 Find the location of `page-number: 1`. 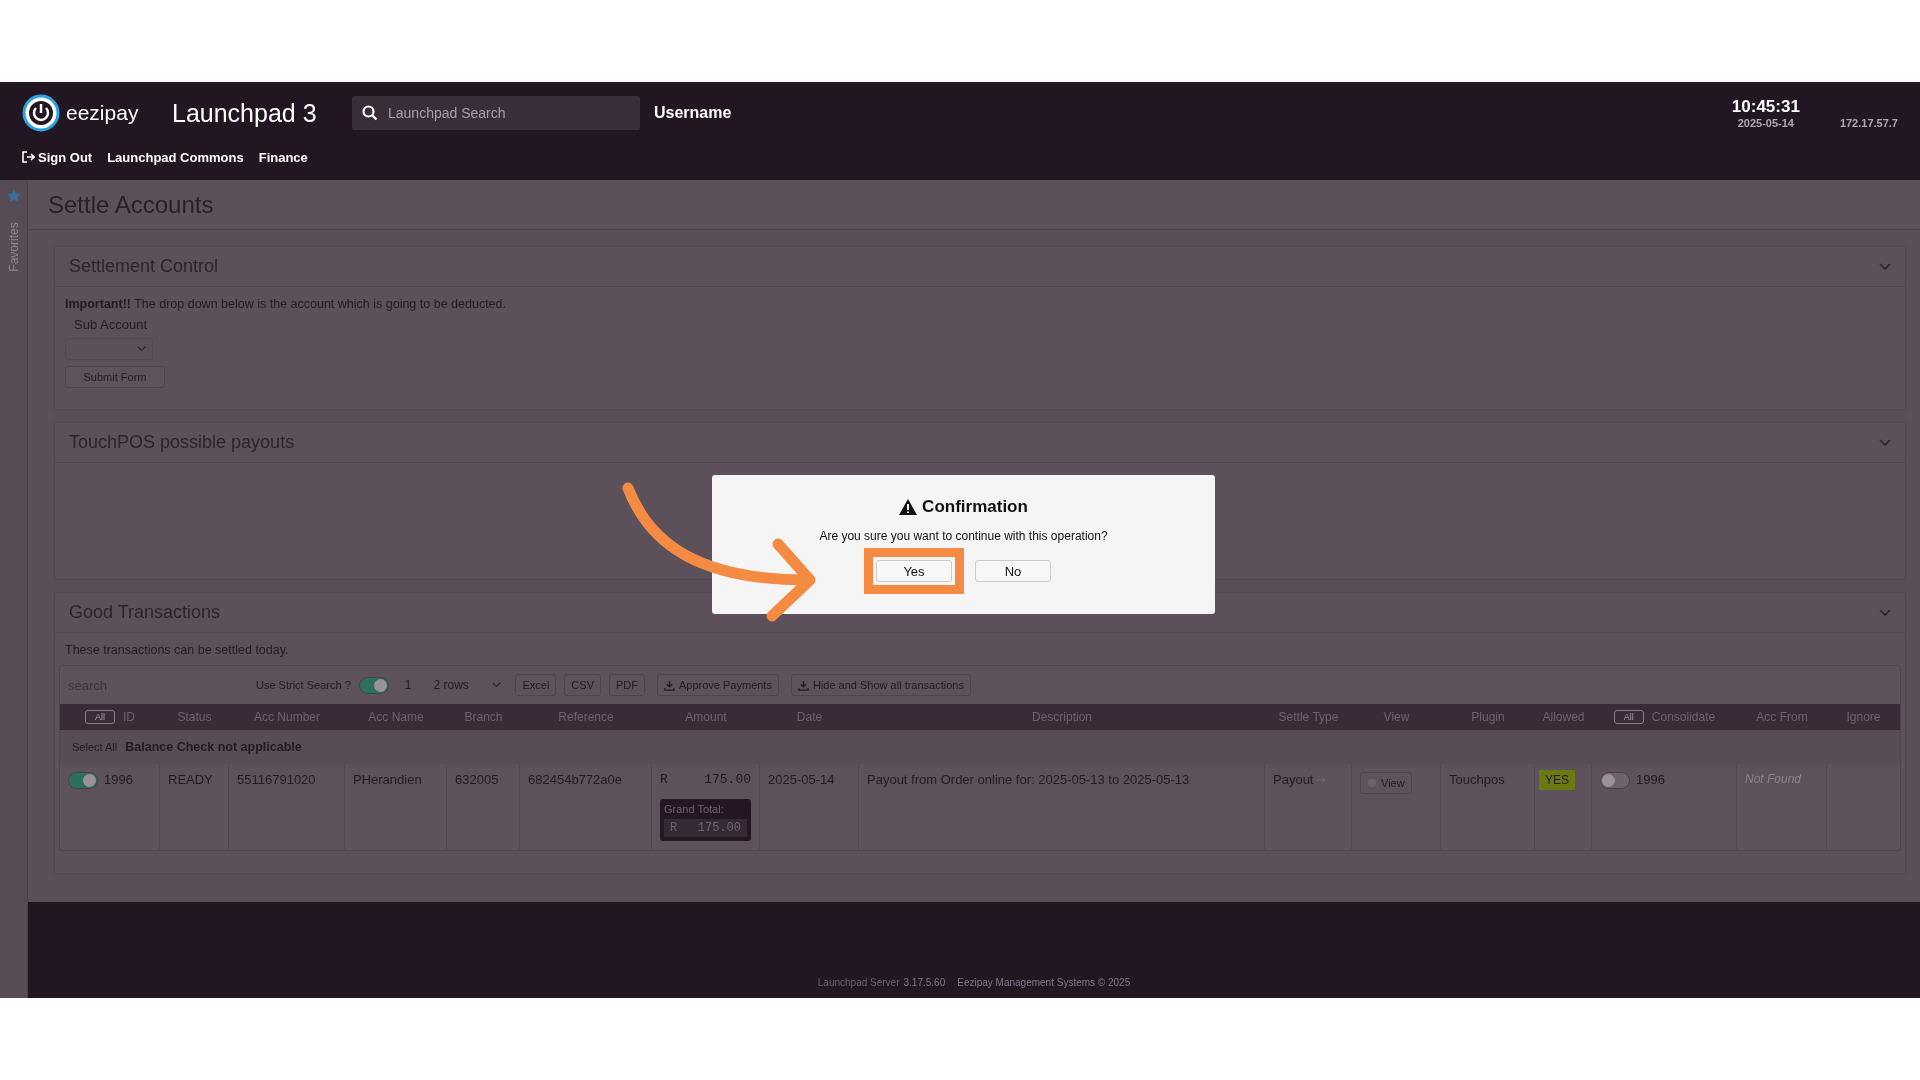

page-number: 1 is located at coordinates (408, 685).